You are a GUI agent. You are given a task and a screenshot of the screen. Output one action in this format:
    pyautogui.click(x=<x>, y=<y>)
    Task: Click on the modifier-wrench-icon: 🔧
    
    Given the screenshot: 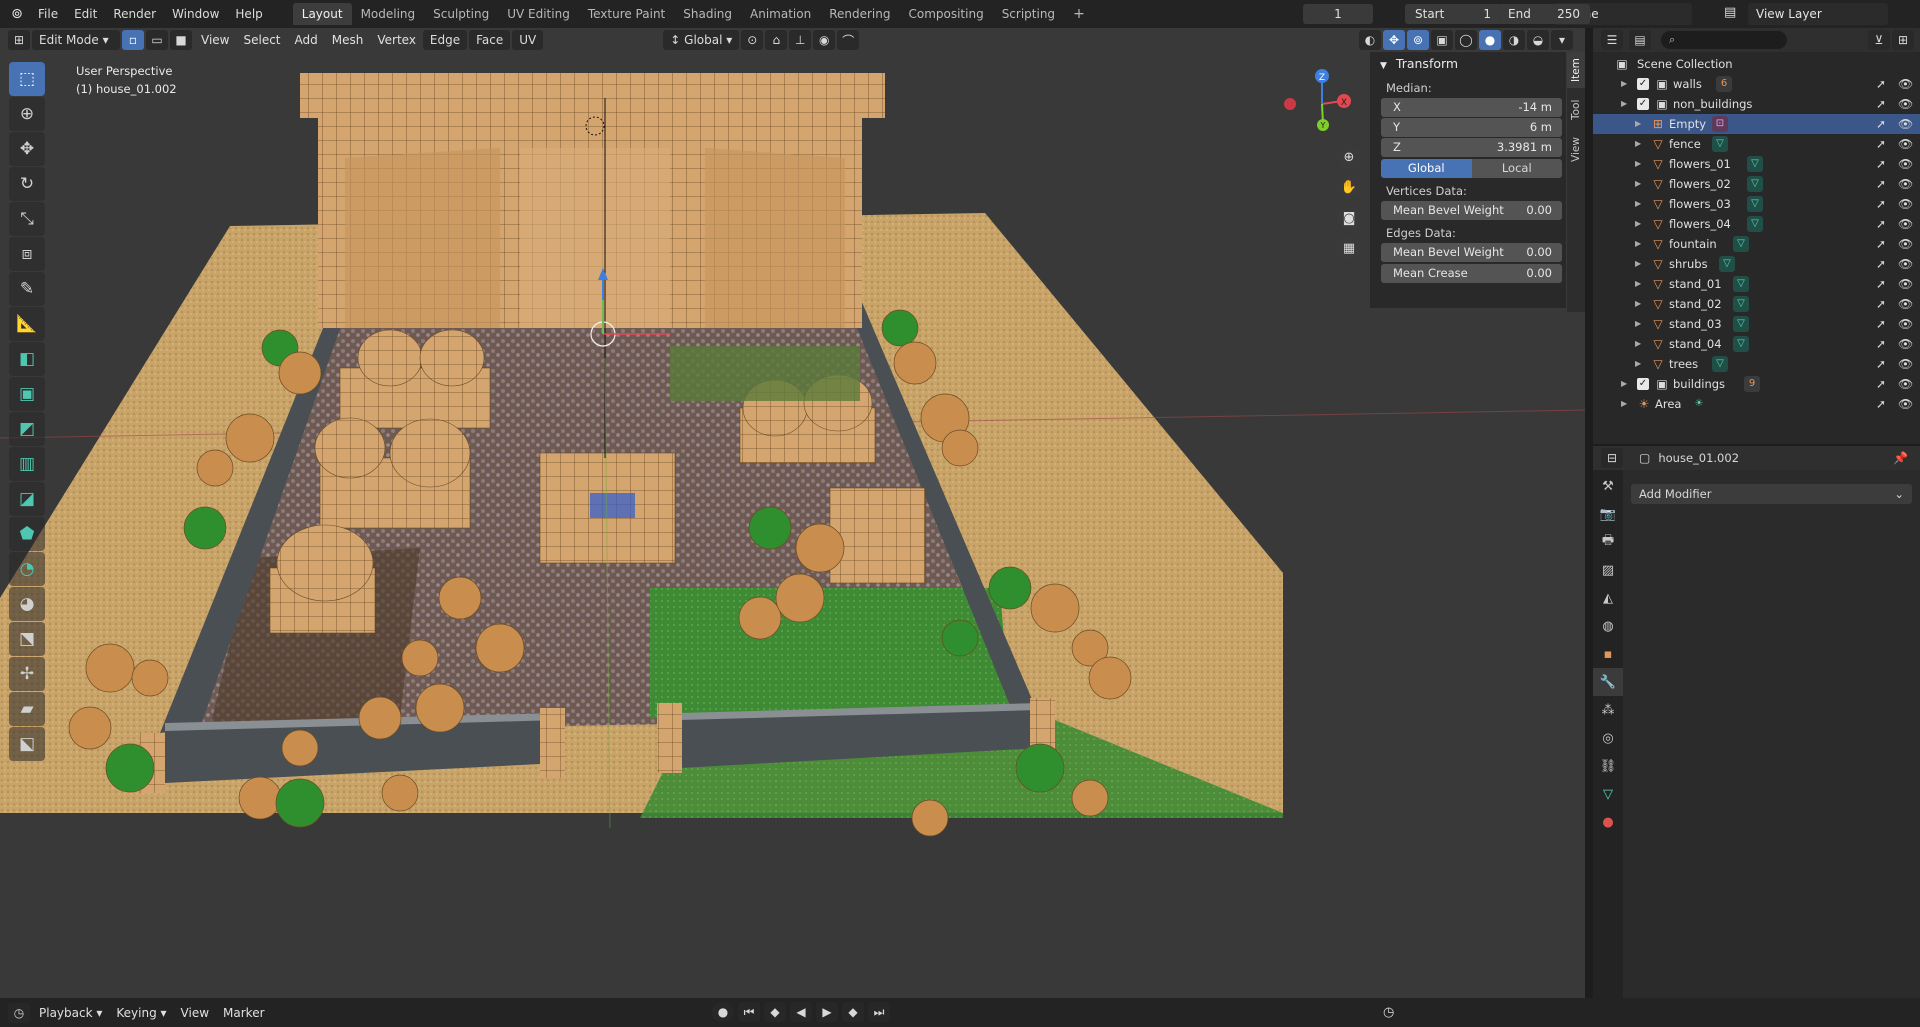 What is the action you would take?
    pyautogui.click(x=1608, y=682)
    